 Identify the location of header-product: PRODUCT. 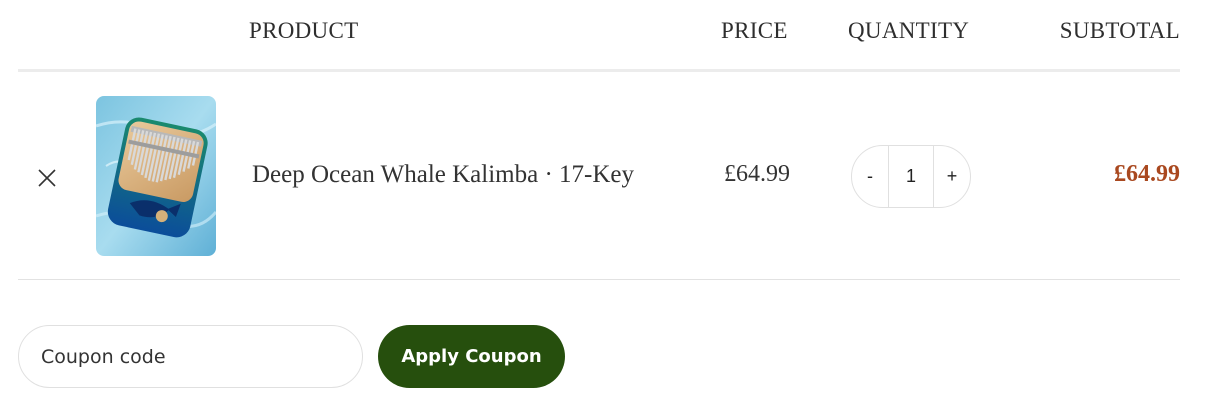
(304, 30).